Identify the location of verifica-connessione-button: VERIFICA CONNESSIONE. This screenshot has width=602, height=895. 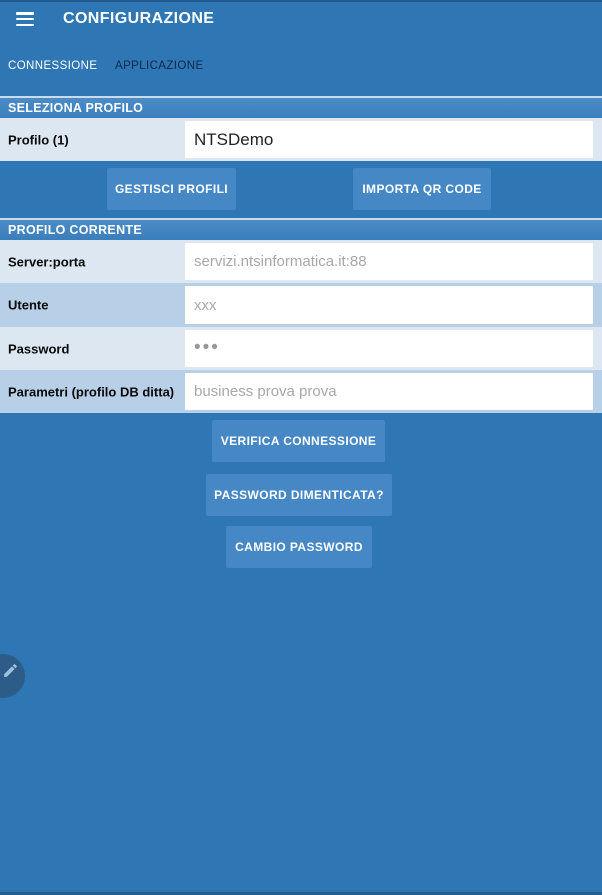
(298, 441).